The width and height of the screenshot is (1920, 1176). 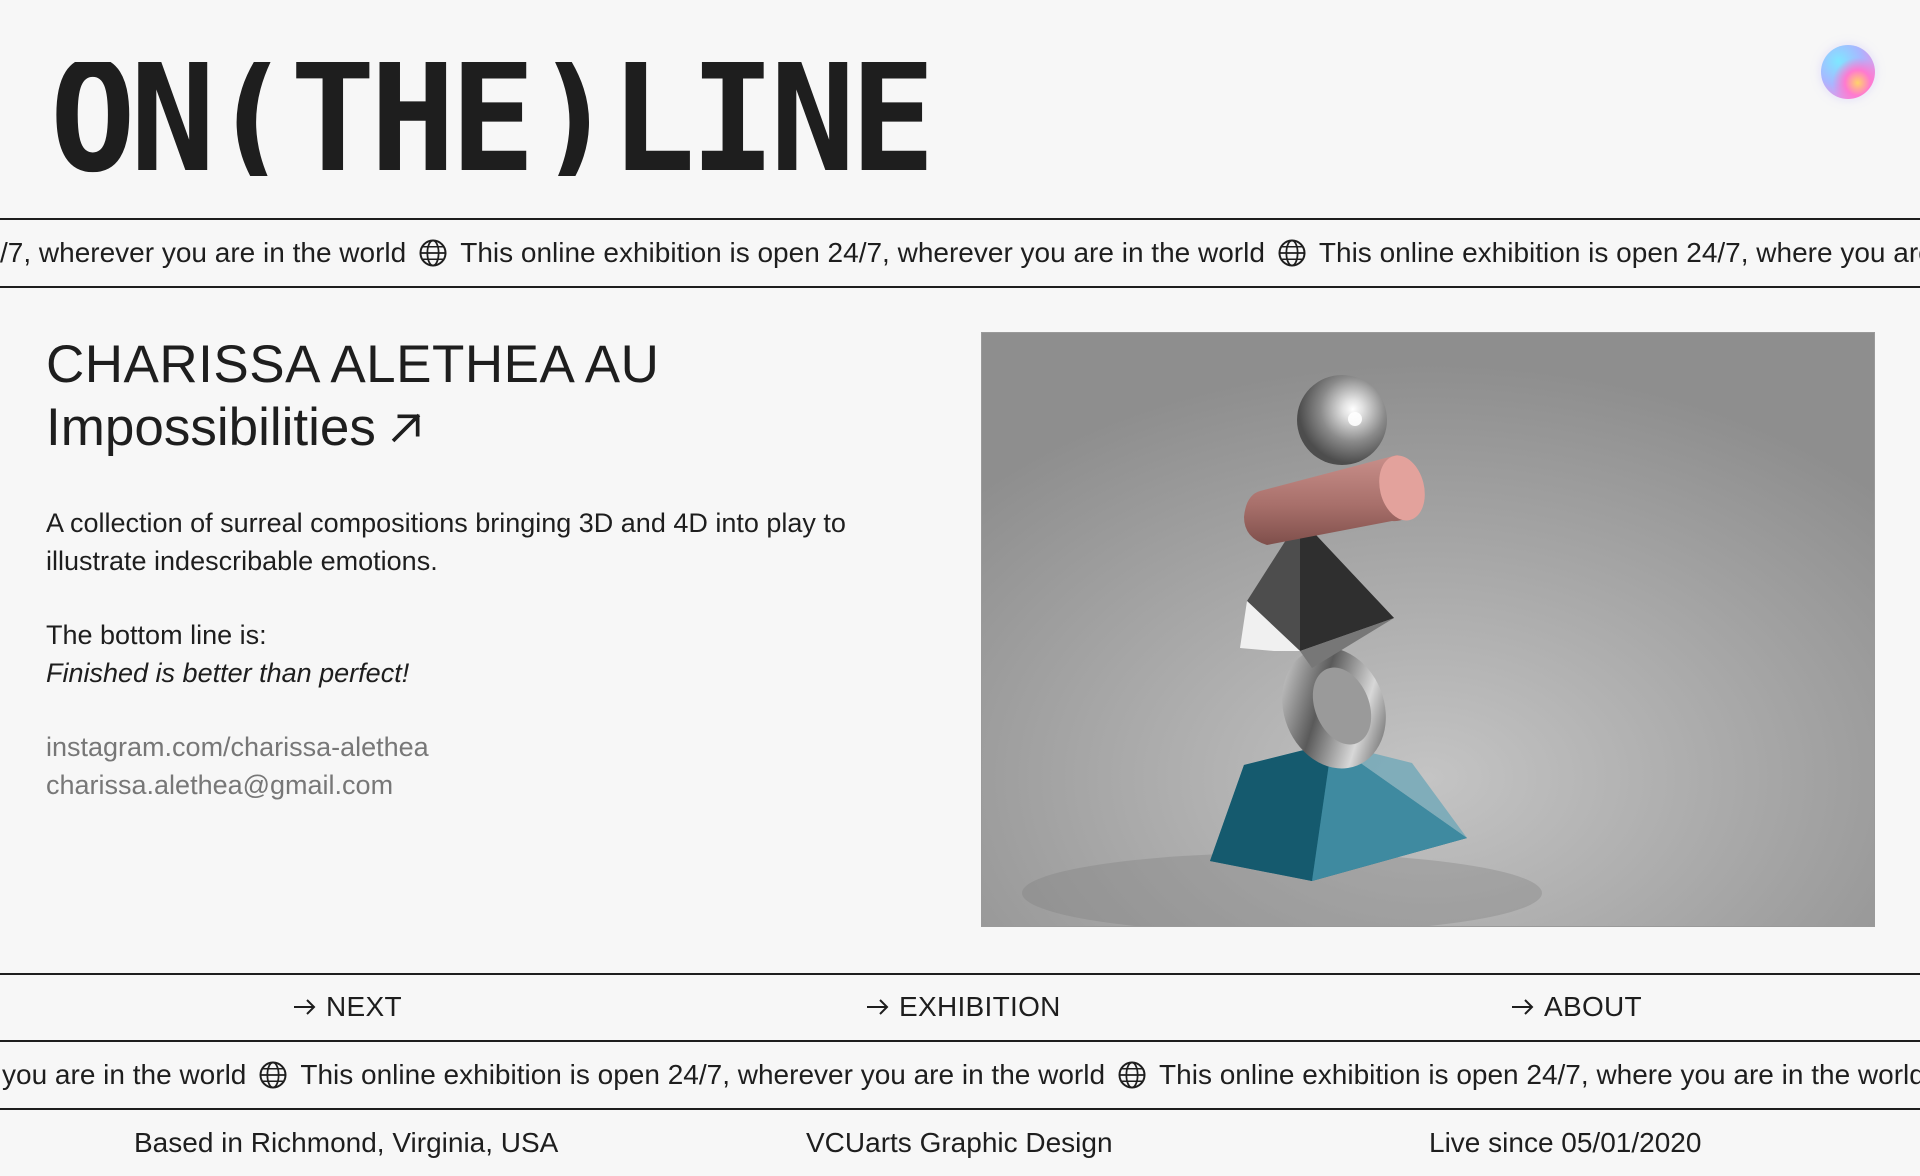 I want to click on next-label: NEXT, so click(x=364, y=1007).